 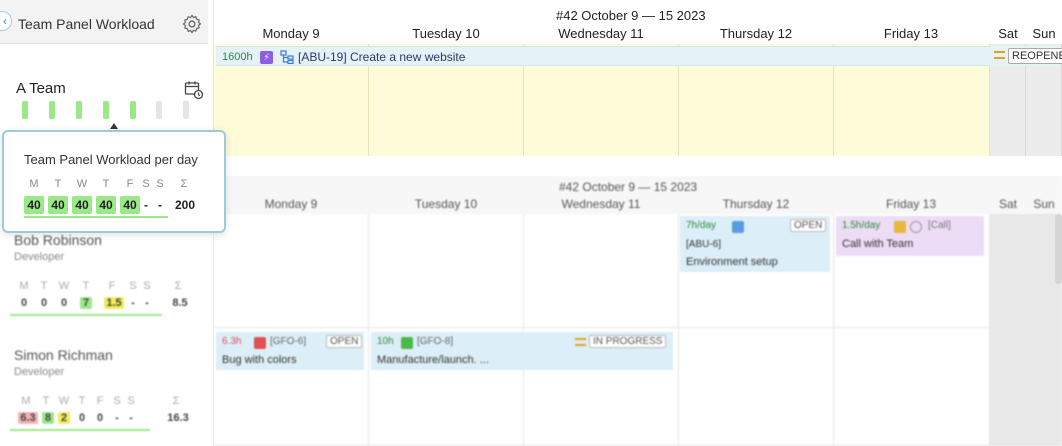 I want to click on person-name: Simon Richman, so click(x=63, y=355).